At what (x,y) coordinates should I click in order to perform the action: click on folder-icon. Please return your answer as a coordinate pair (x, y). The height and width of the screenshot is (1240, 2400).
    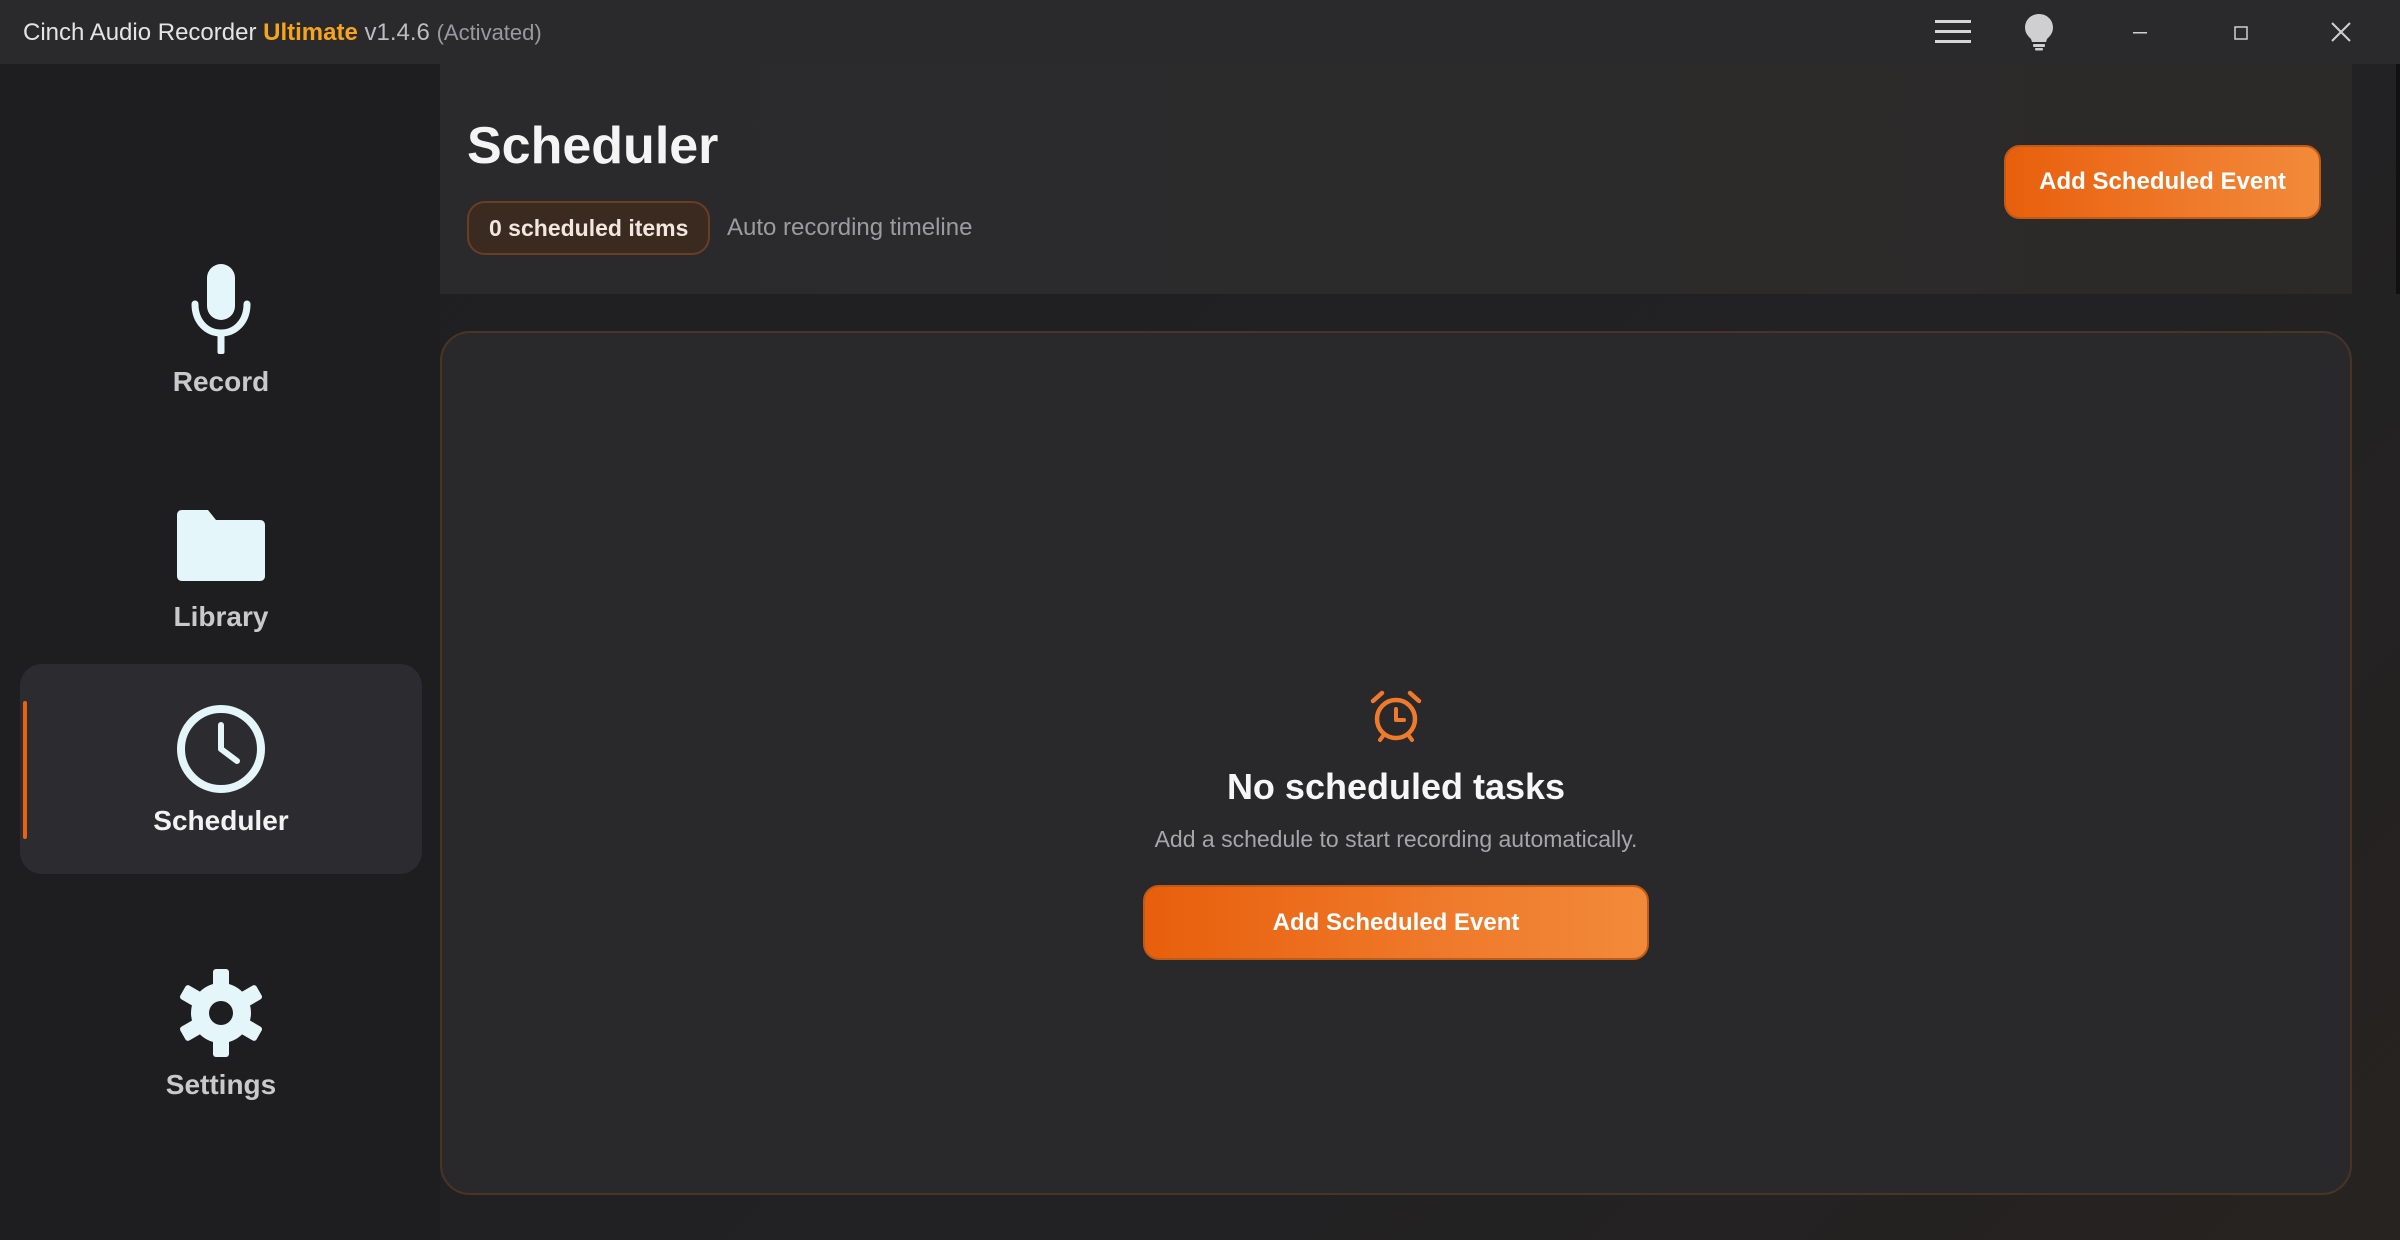
    Looking at the image, I should click on (221, 545).